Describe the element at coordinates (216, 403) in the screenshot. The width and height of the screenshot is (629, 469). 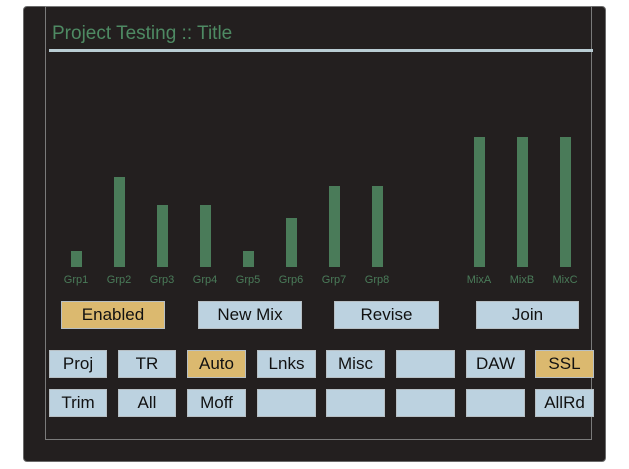
I see `row2-moff-button: Moff` at that location.